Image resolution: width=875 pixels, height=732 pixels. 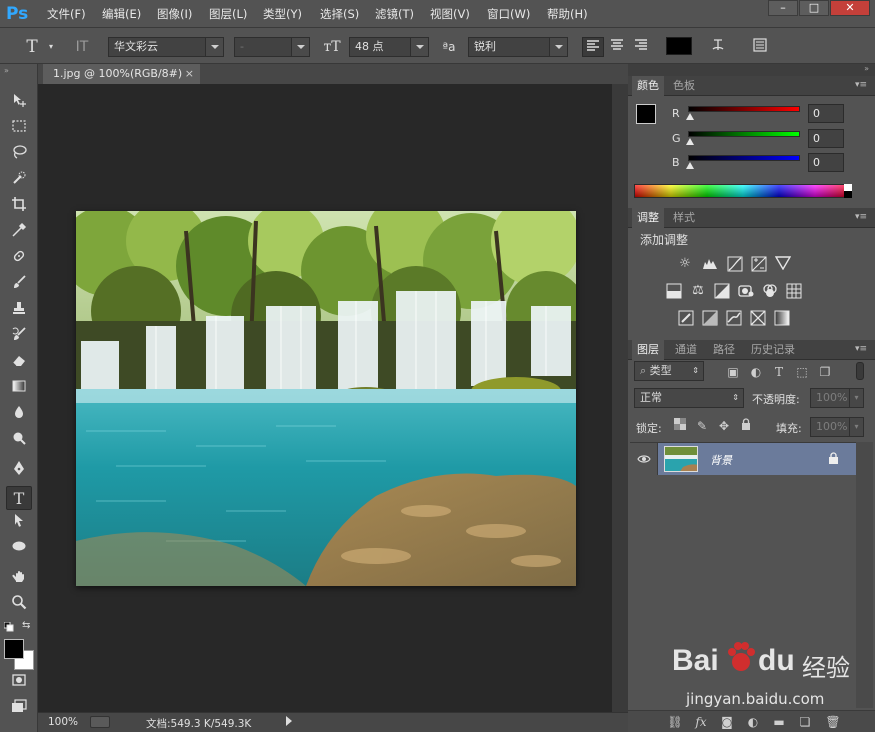 What do you see at coordinates (782, 318) in the screenshot?
I see `gradient-map-icon` at bounding box center [782, 318].